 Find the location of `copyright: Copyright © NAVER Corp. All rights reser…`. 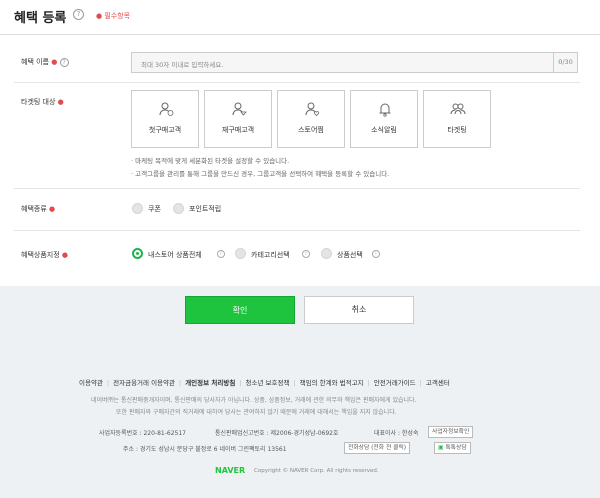

copyright: Copyright © NAVER Corp. All rights reser… is located at coordinates (316, 471).